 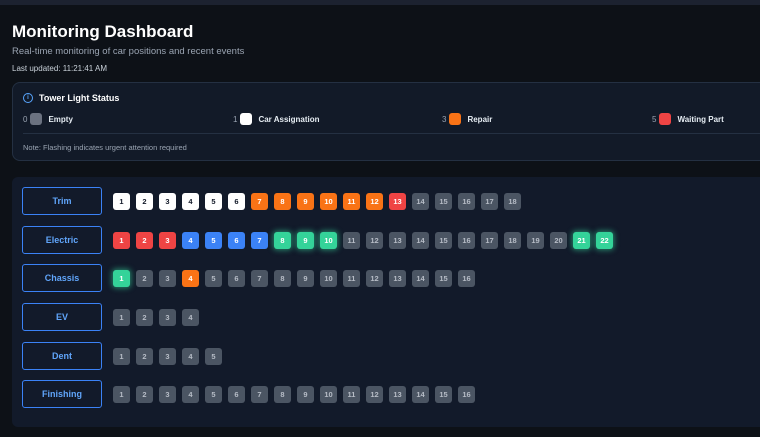 I want to click on position-slot: 20, so click(x=558, y=240).